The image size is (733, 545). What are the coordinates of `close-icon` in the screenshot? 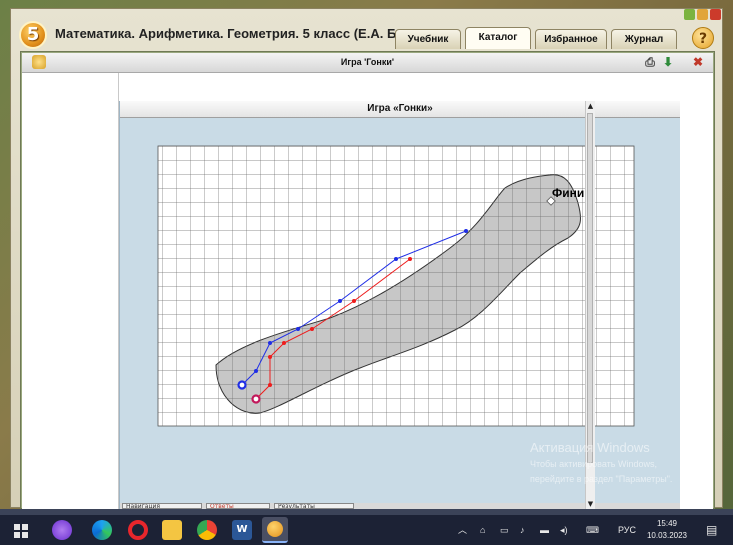 It's located at (715, 14).